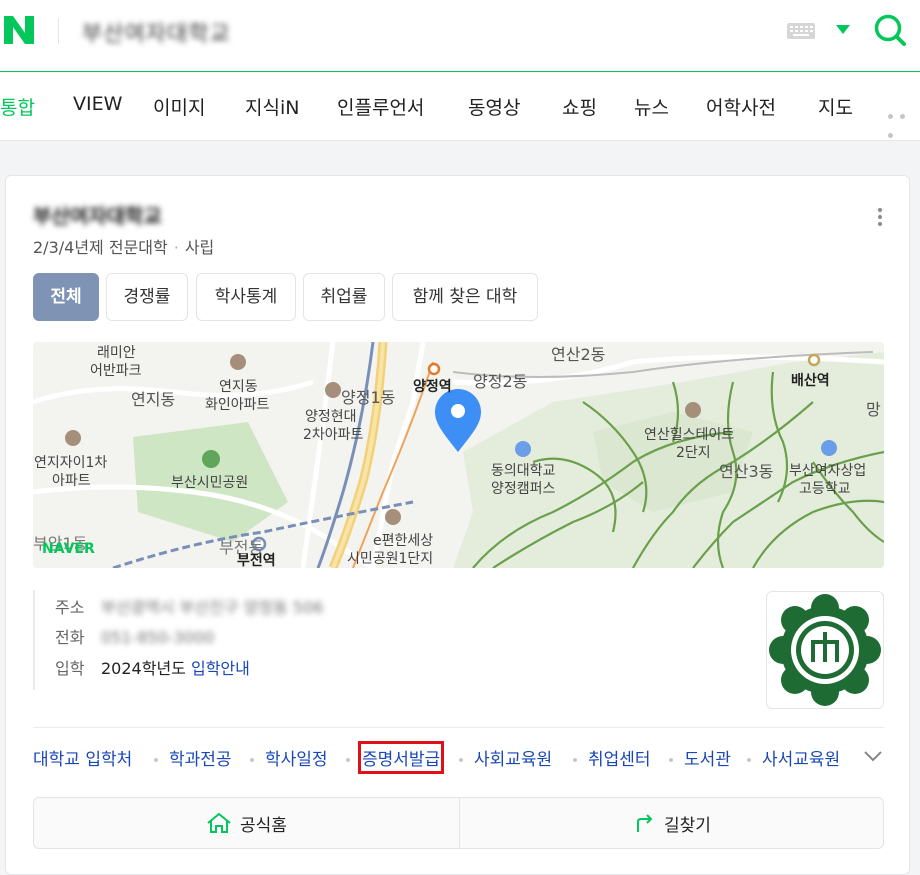 The image size is (920, 875). I want to click on autocomplete-toggle-icon, so click(843, 29).